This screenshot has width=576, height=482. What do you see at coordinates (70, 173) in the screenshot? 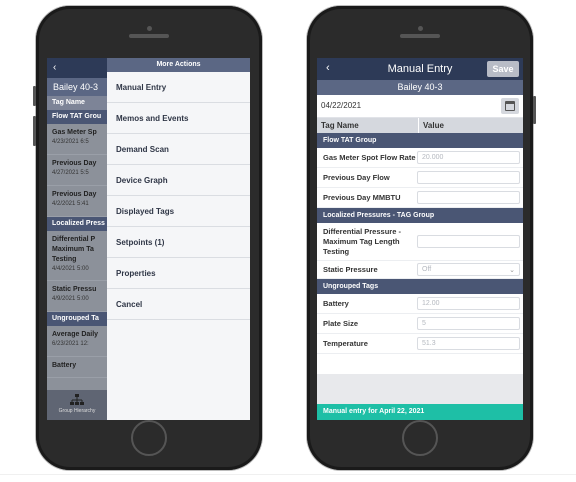
I see `bg-item-date: 4/27/2021 5:5` at bounding box center [70, 173].